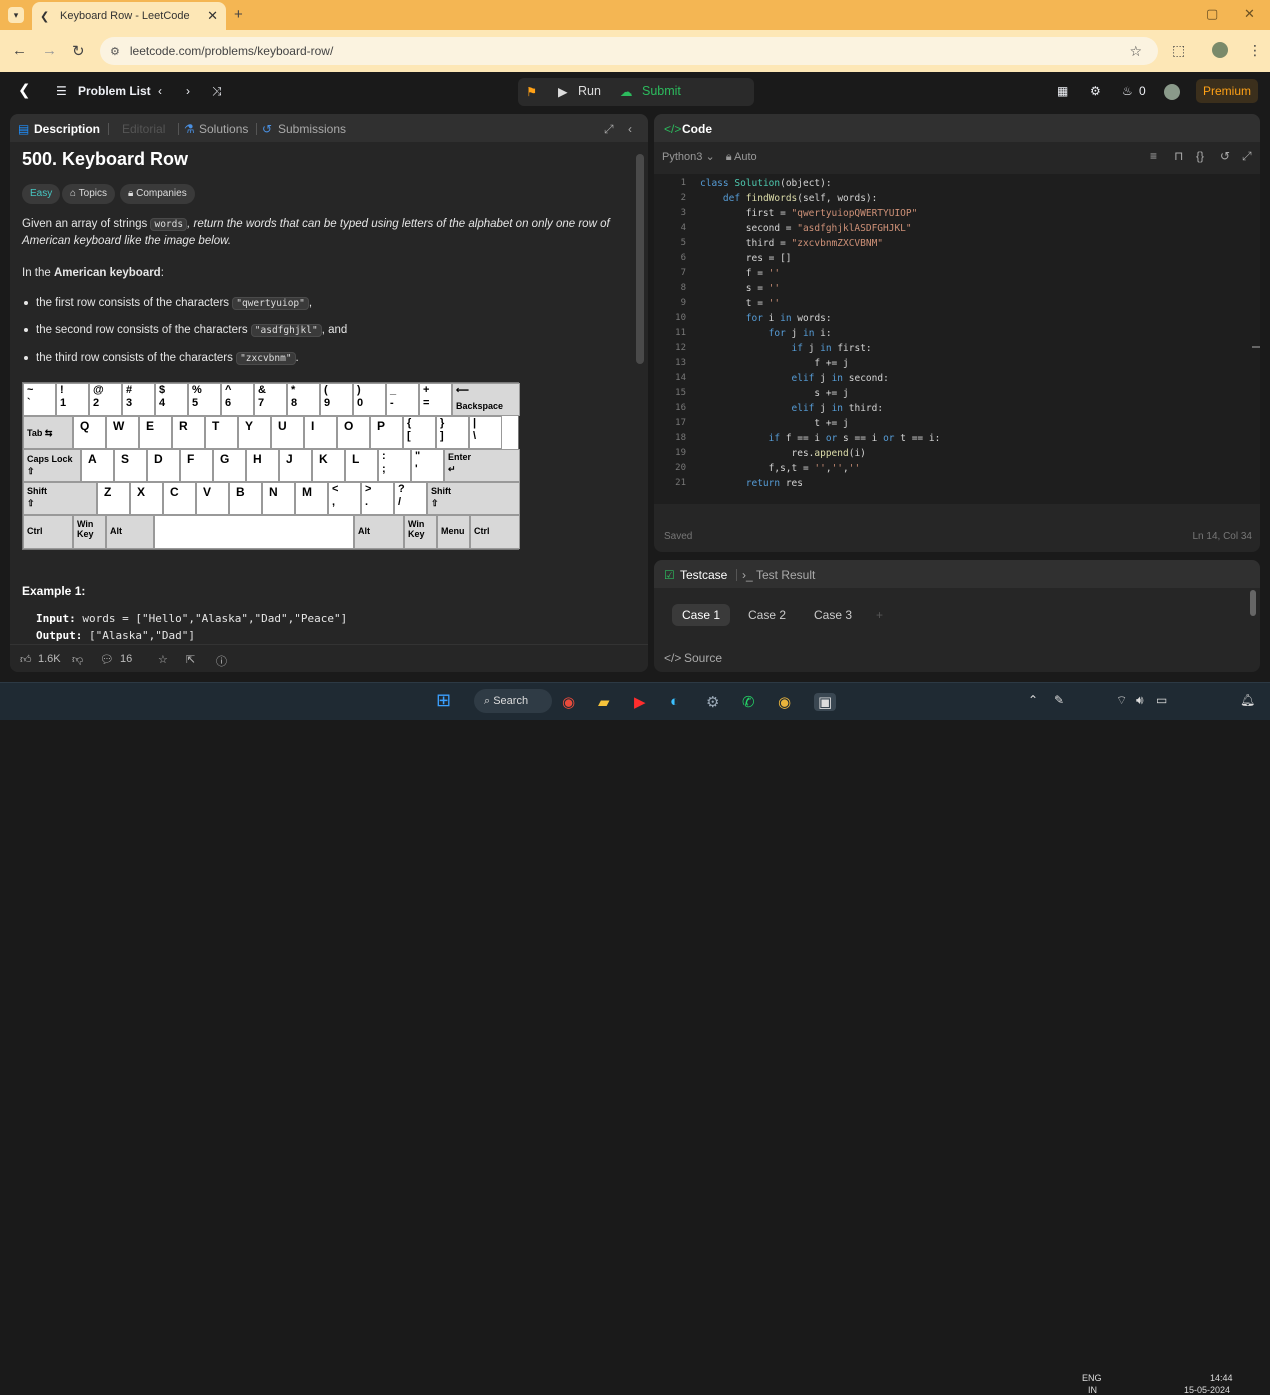 The image size is (1270, 1395). I want to click on leetcode-logo-icon: ❮, so click(24, 90).